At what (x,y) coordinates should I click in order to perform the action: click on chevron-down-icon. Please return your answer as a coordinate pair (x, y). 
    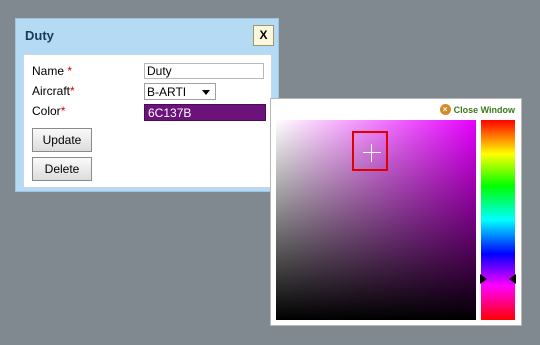
    Looking at the image, I should click on (206, 92).